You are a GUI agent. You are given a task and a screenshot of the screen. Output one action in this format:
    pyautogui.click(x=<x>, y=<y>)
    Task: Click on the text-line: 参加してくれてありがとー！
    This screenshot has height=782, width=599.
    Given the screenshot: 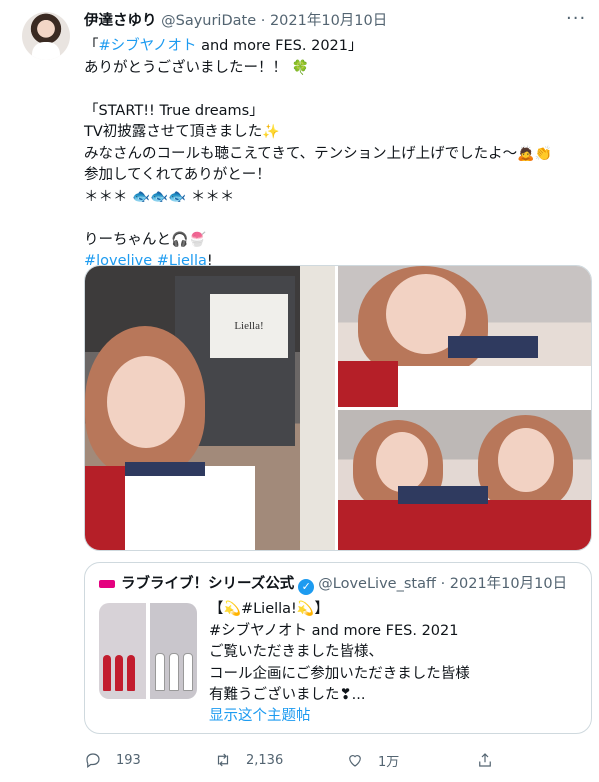 What is the action you would take?
    pyautogui.click(x=331, y=176)
    